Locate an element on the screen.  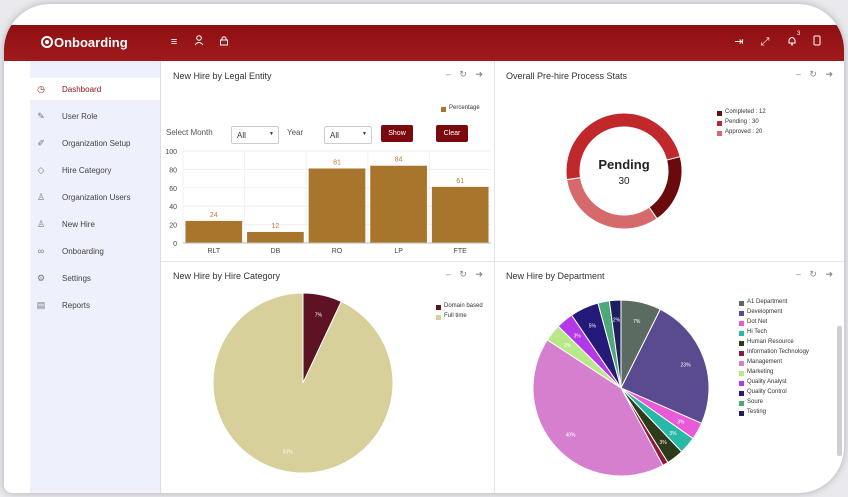
donut-center-label: Pending is located at coordinates (623, 164).